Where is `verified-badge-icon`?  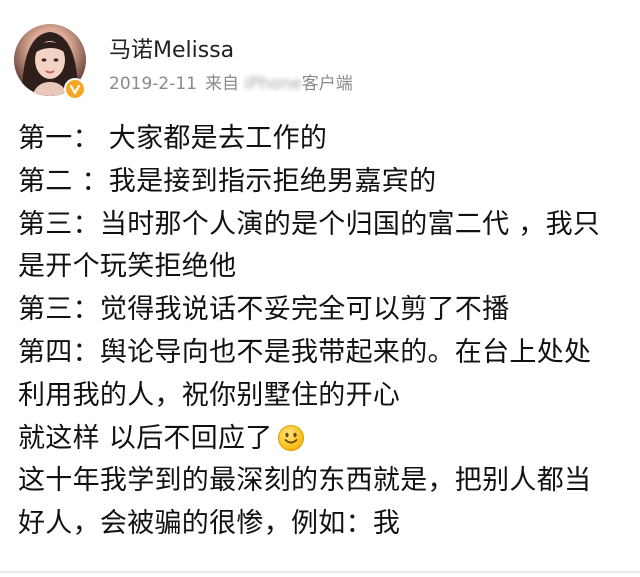
verified-badge-icon is located at coordinates (75, 89).